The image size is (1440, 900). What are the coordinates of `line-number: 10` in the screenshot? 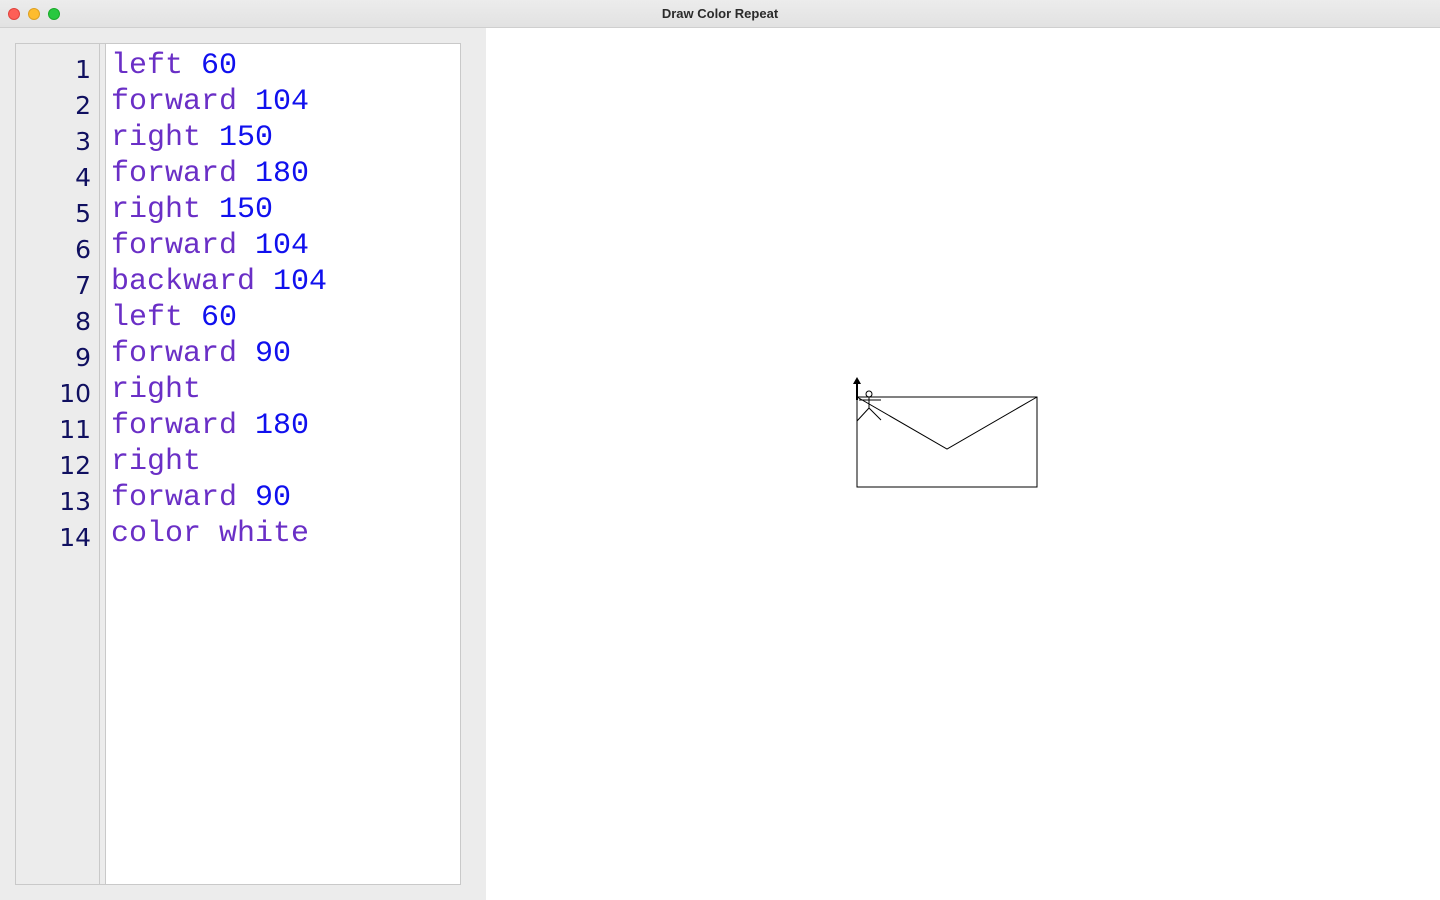 It's located at (75, 393).